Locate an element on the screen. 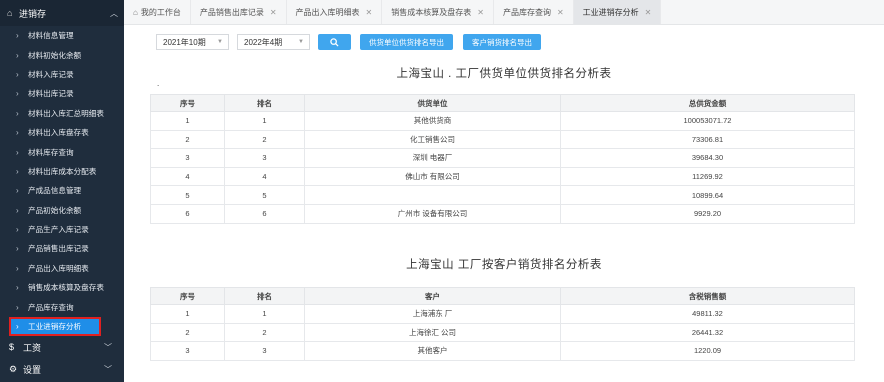 The image size is (884, 382). table-cell: 佛山市 有限公司 is located at coordinates (432, 176).